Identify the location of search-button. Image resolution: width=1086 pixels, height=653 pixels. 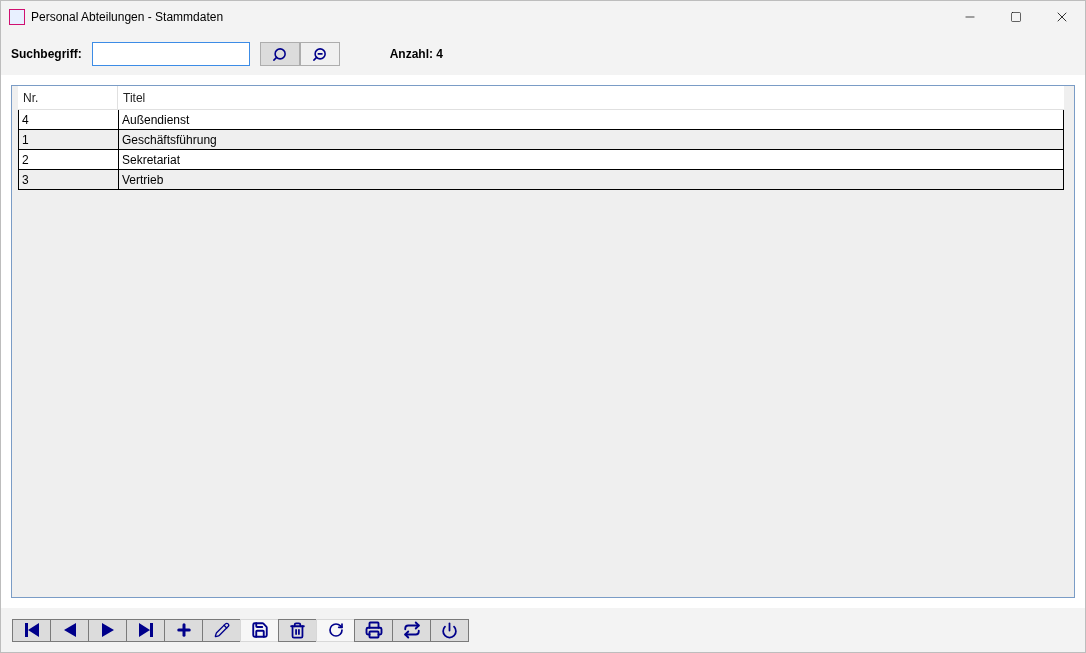
(279, 54).